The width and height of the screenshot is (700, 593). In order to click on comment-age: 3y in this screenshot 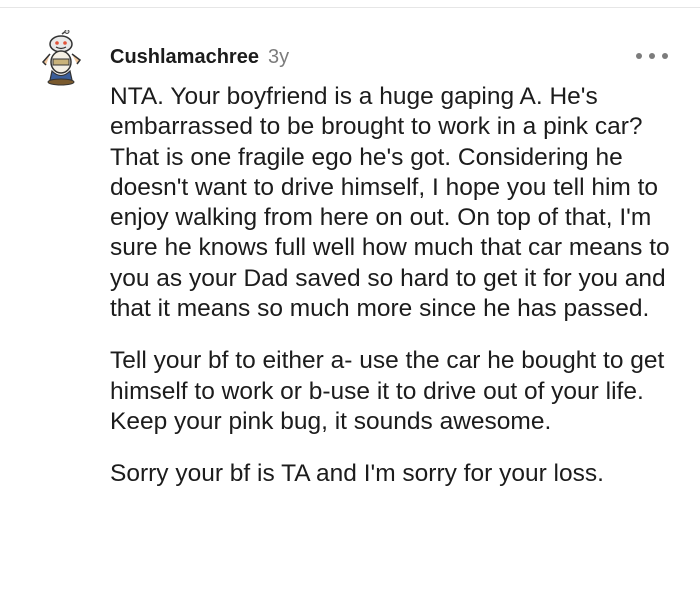, I will do `click(278, 56)`.